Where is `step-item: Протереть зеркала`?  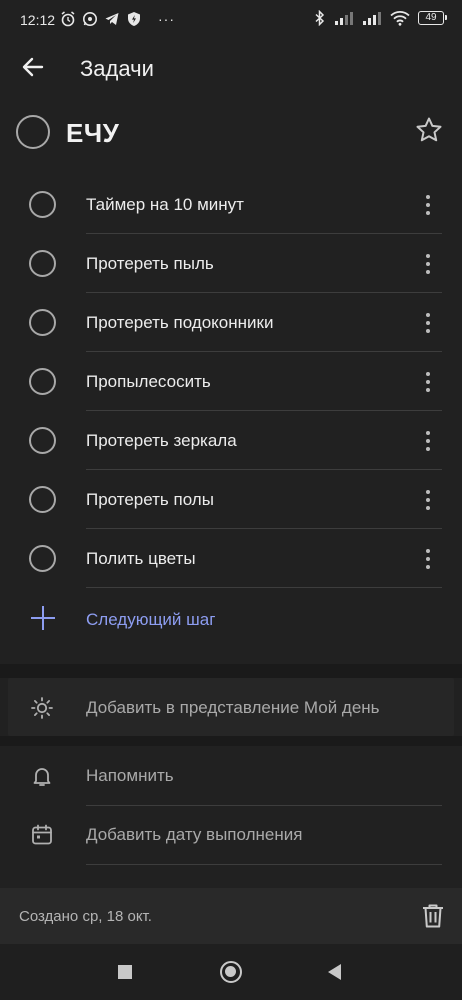 step-item: Протереть зеркала is located at coordinates (231, 440).